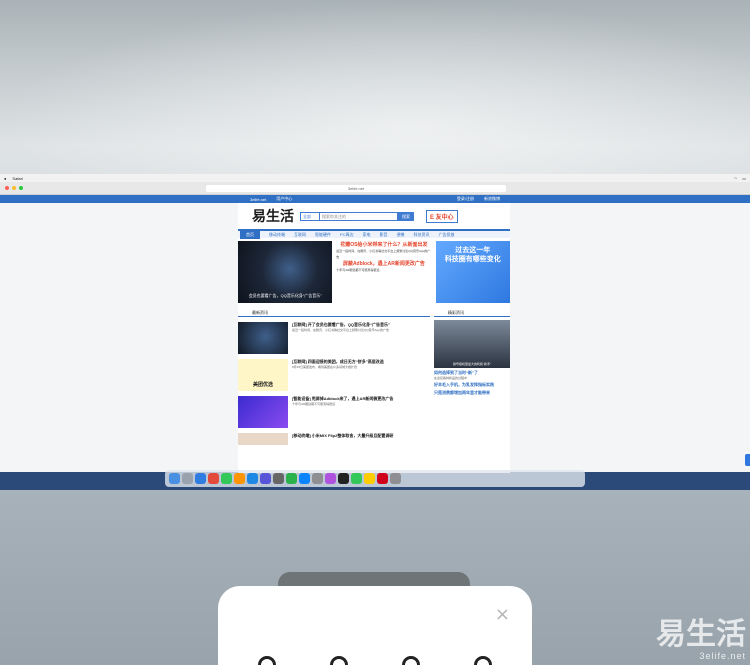 This screenshot has height=665, width=750. I want to click on tab-category: 广告投放, so click(447, 235).